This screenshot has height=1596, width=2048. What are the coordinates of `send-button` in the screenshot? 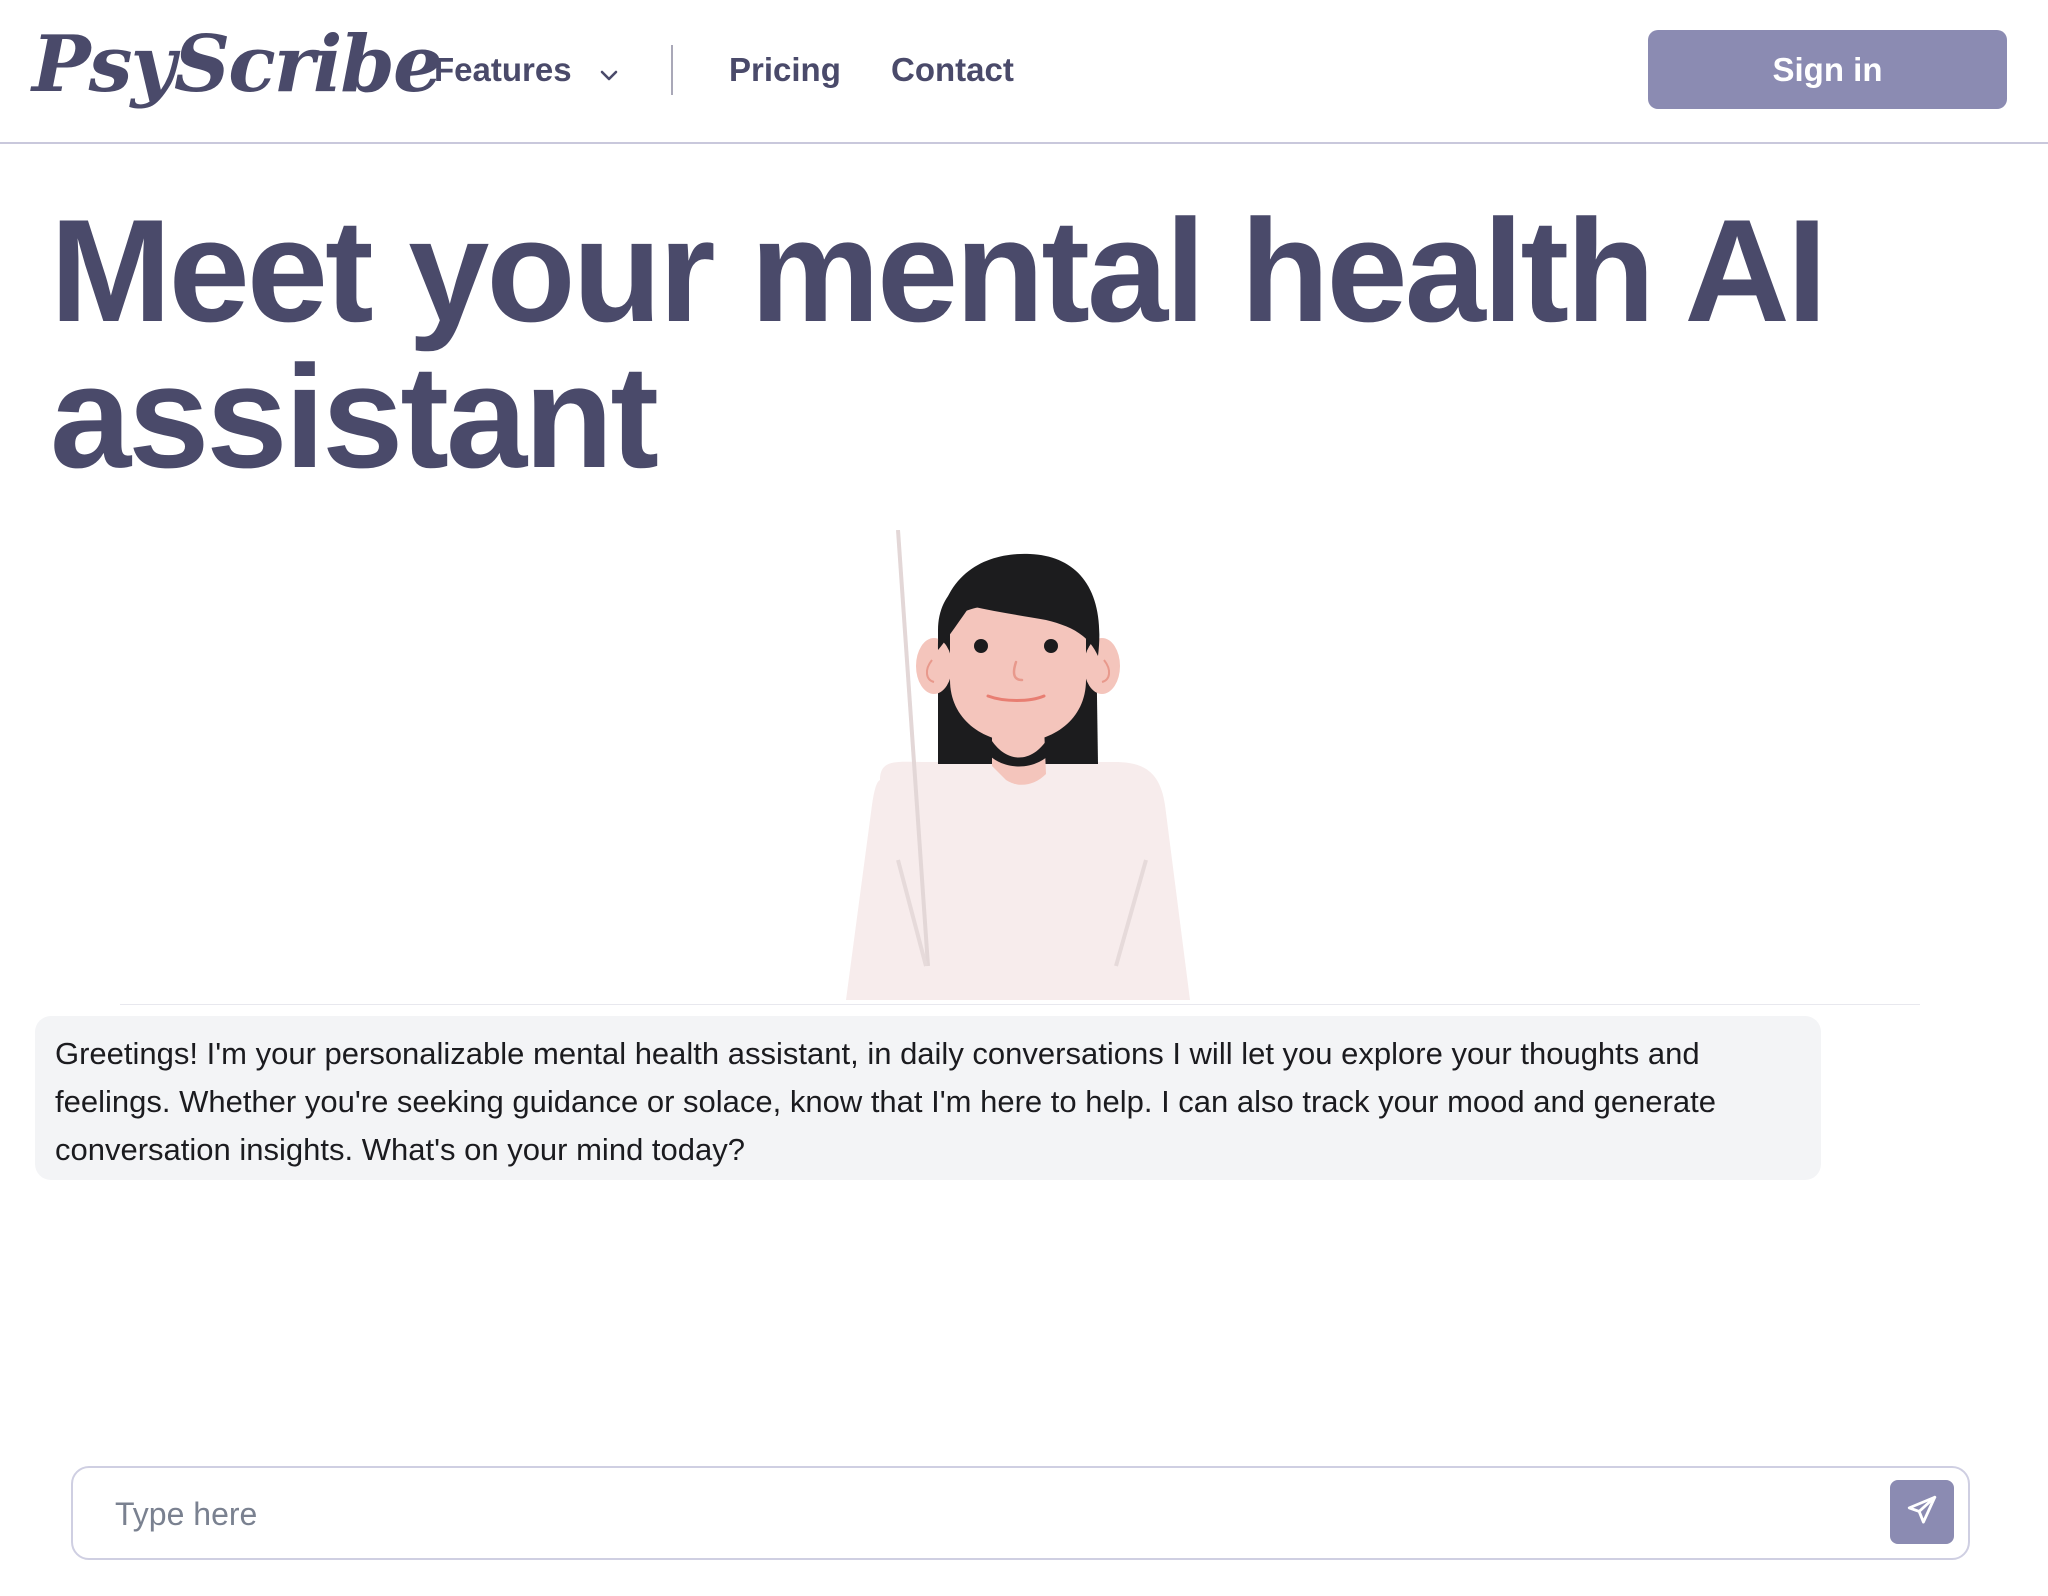 It's located at (1922, 1512).